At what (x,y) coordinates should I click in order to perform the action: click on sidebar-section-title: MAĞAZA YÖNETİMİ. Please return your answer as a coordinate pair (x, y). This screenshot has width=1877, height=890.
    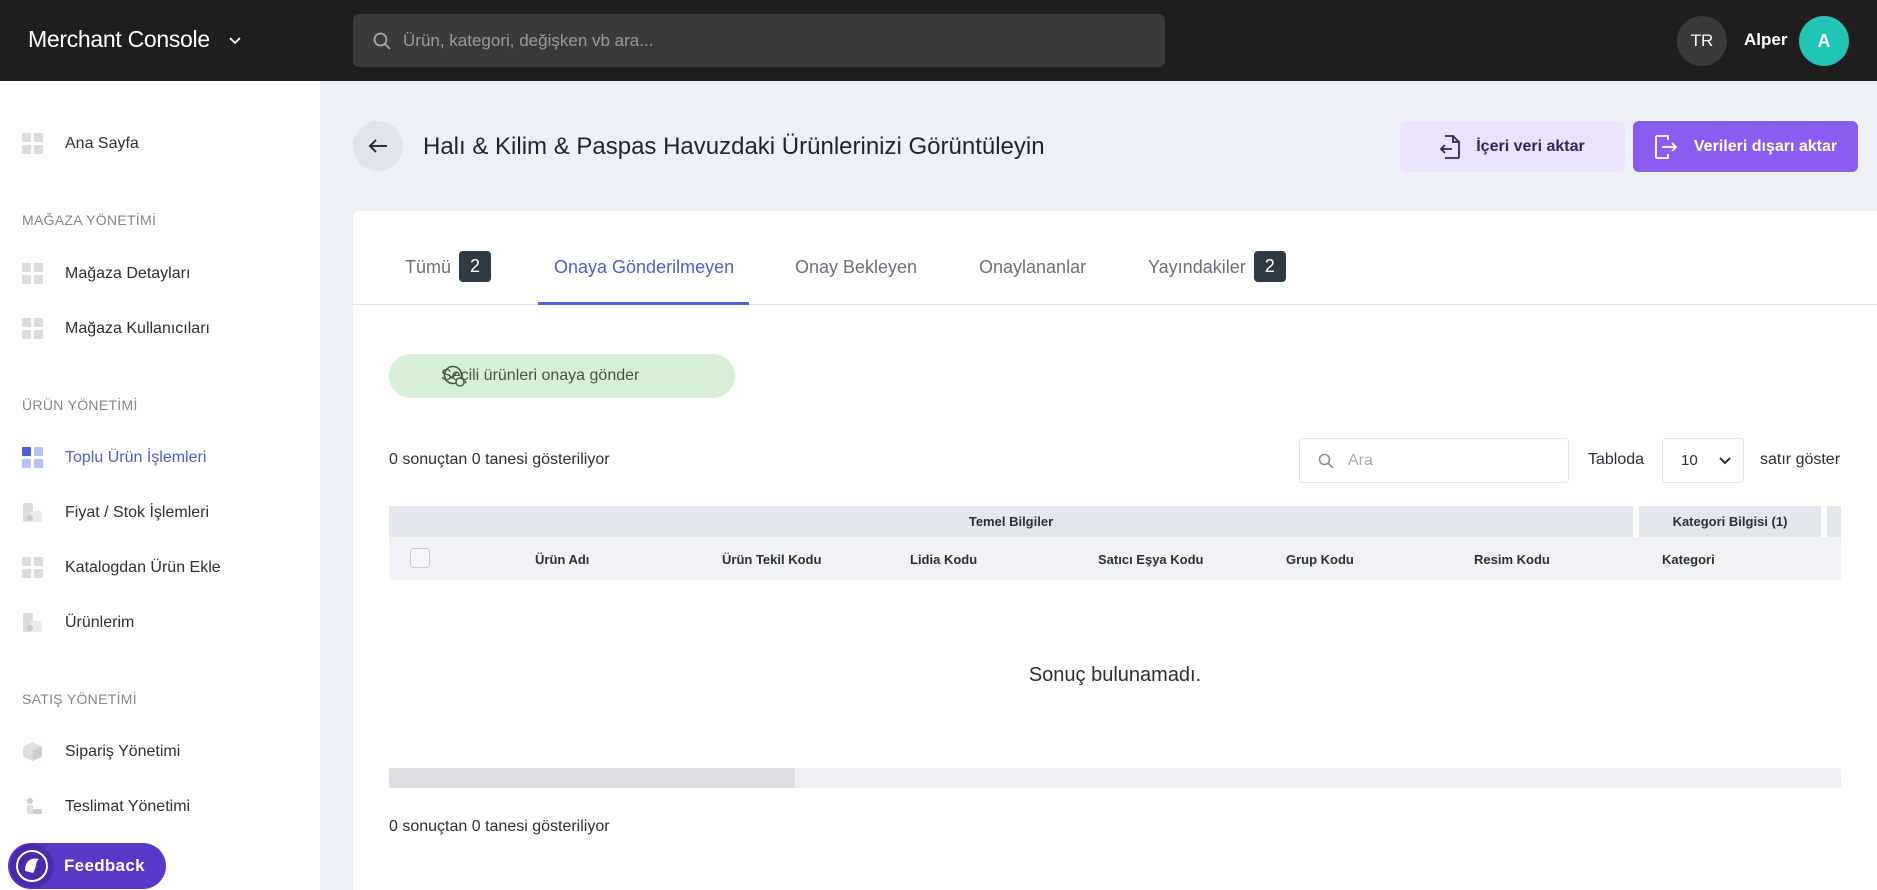
    Looking at the image, I should click on (89, 220).